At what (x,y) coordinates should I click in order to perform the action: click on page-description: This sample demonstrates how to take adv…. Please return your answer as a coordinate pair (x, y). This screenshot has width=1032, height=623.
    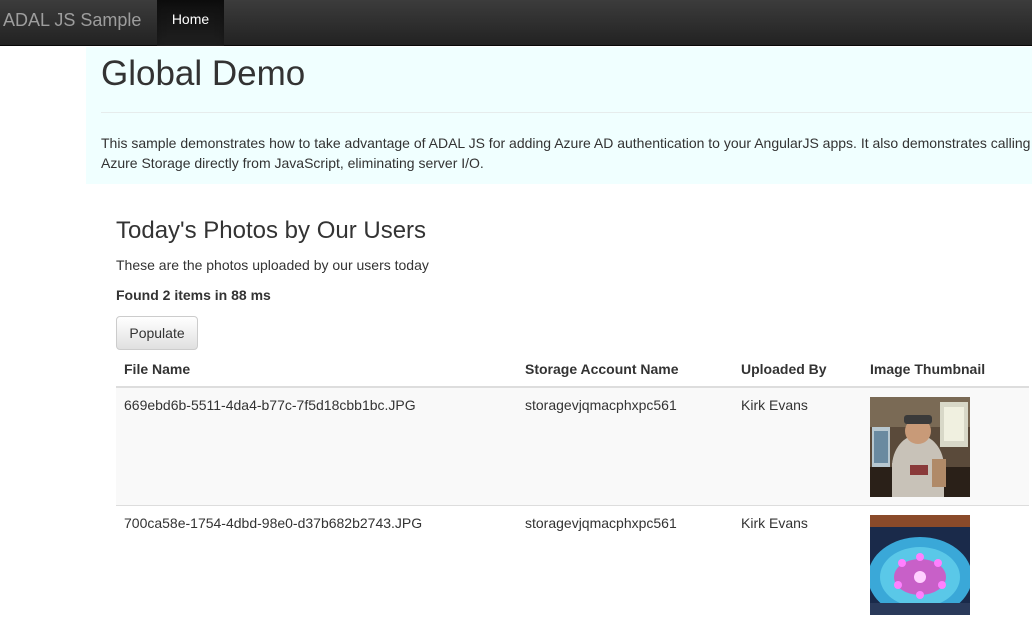
    Looking at the image, I should click on (566, 153).